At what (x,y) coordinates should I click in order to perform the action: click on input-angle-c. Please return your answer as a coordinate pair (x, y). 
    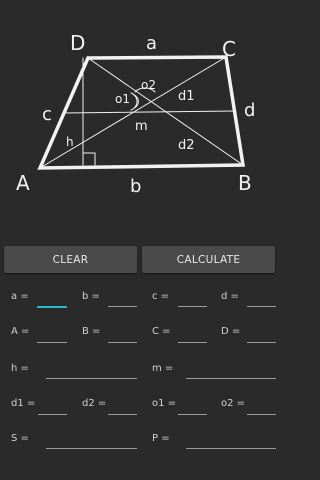
    Looking at the image, I should click on (192, 335).